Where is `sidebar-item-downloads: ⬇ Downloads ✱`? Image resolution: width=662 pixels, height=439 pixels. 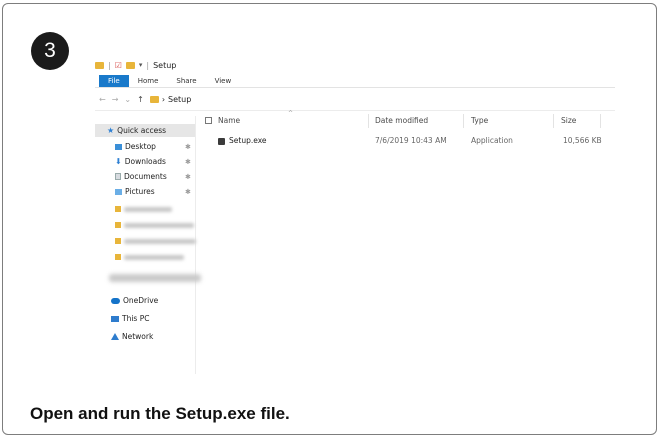 sidebar-item-downloads: ⬇ Downloads ✱ is located at coordinates (155, 161).